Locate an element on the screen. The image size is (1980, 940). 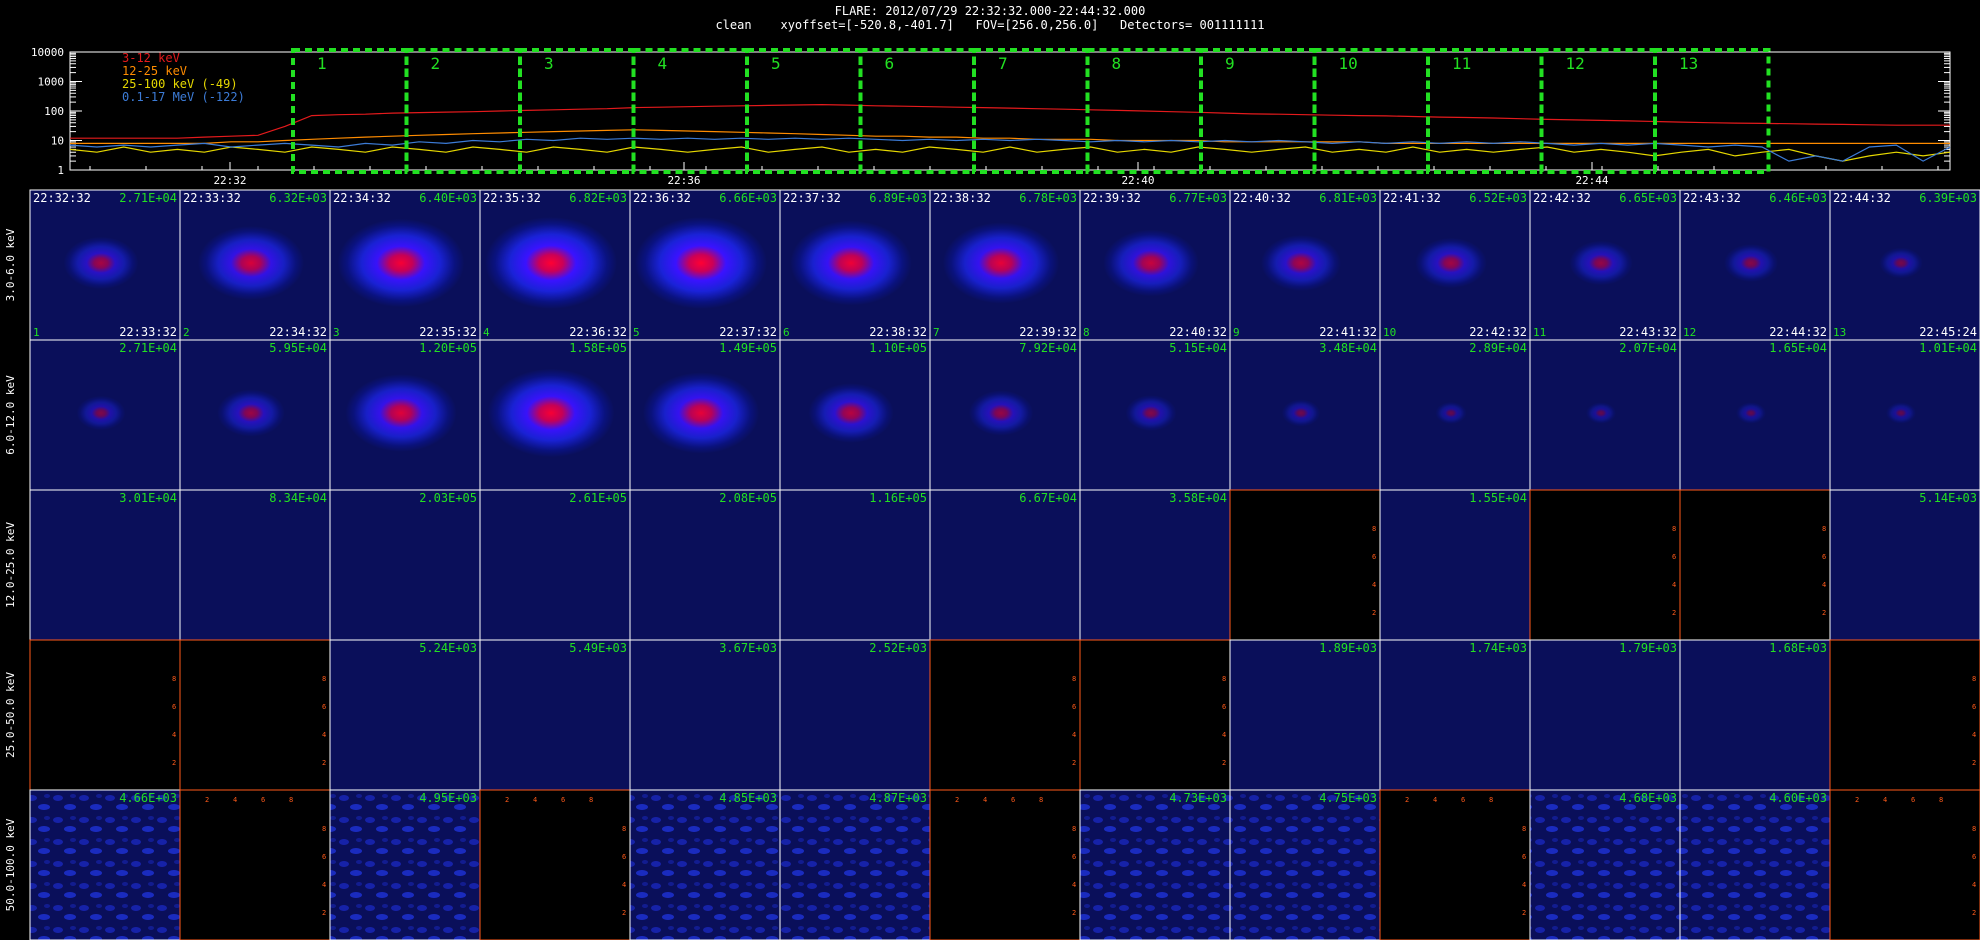
cell-max-value: 4.60E+03 is located at coordinates (1798, 798).